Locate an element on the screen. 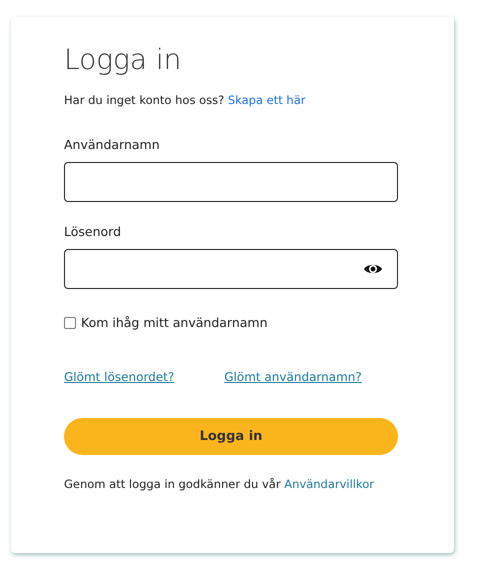  field-label: Användarnamn is located at coordinates (112, 144).